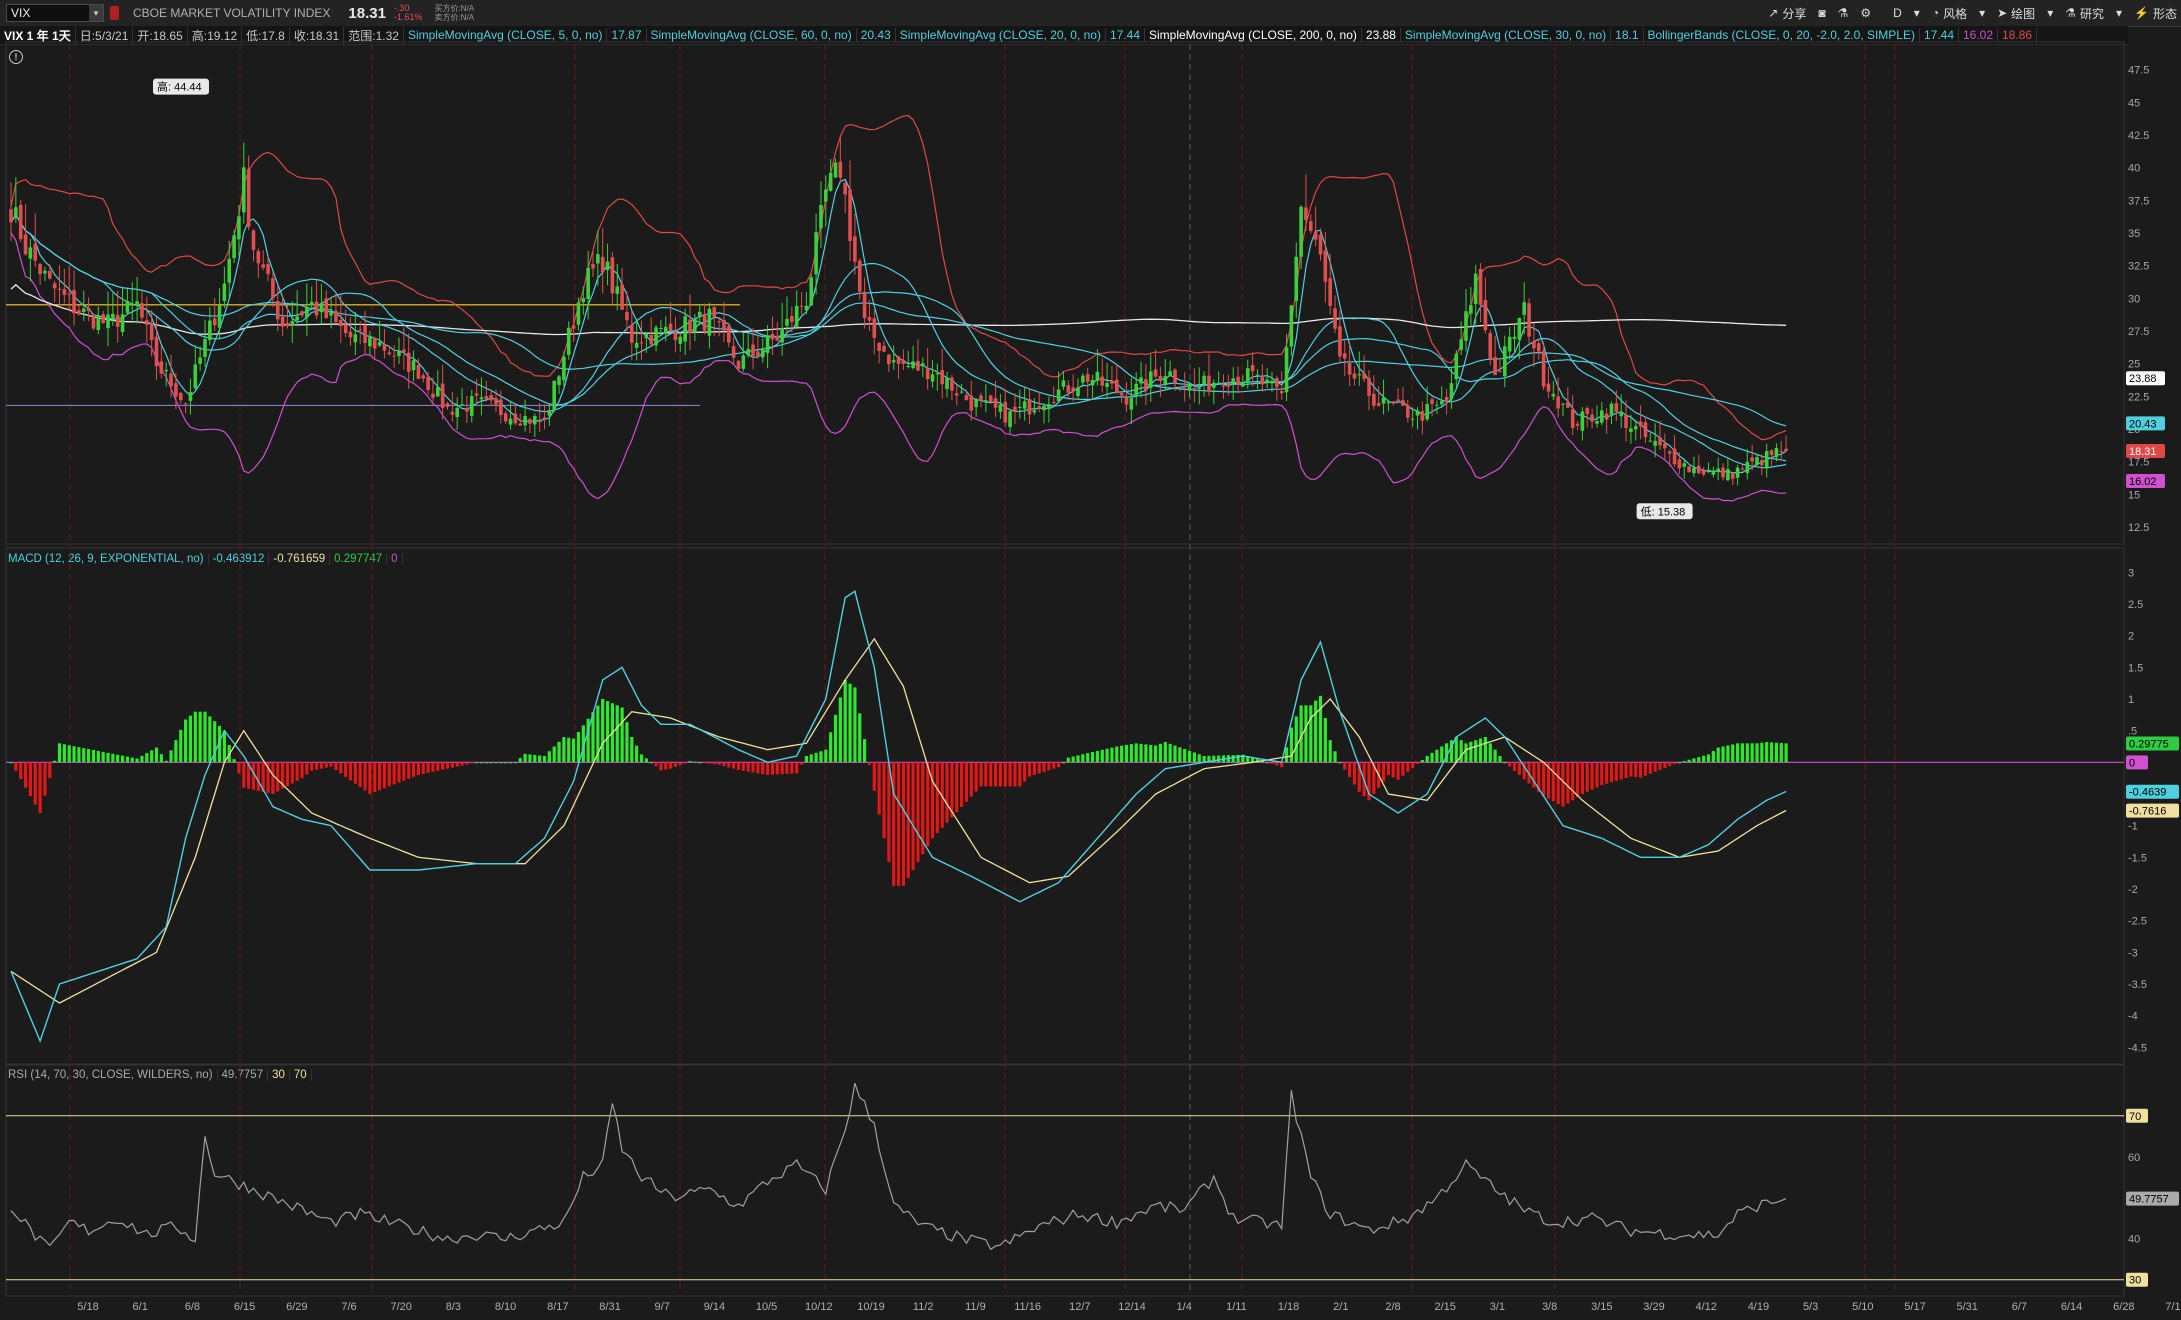  Describe the element at coordinates (2147, 812) in the screenshot. I see `macd-tag-text: -0.7616` at that location.